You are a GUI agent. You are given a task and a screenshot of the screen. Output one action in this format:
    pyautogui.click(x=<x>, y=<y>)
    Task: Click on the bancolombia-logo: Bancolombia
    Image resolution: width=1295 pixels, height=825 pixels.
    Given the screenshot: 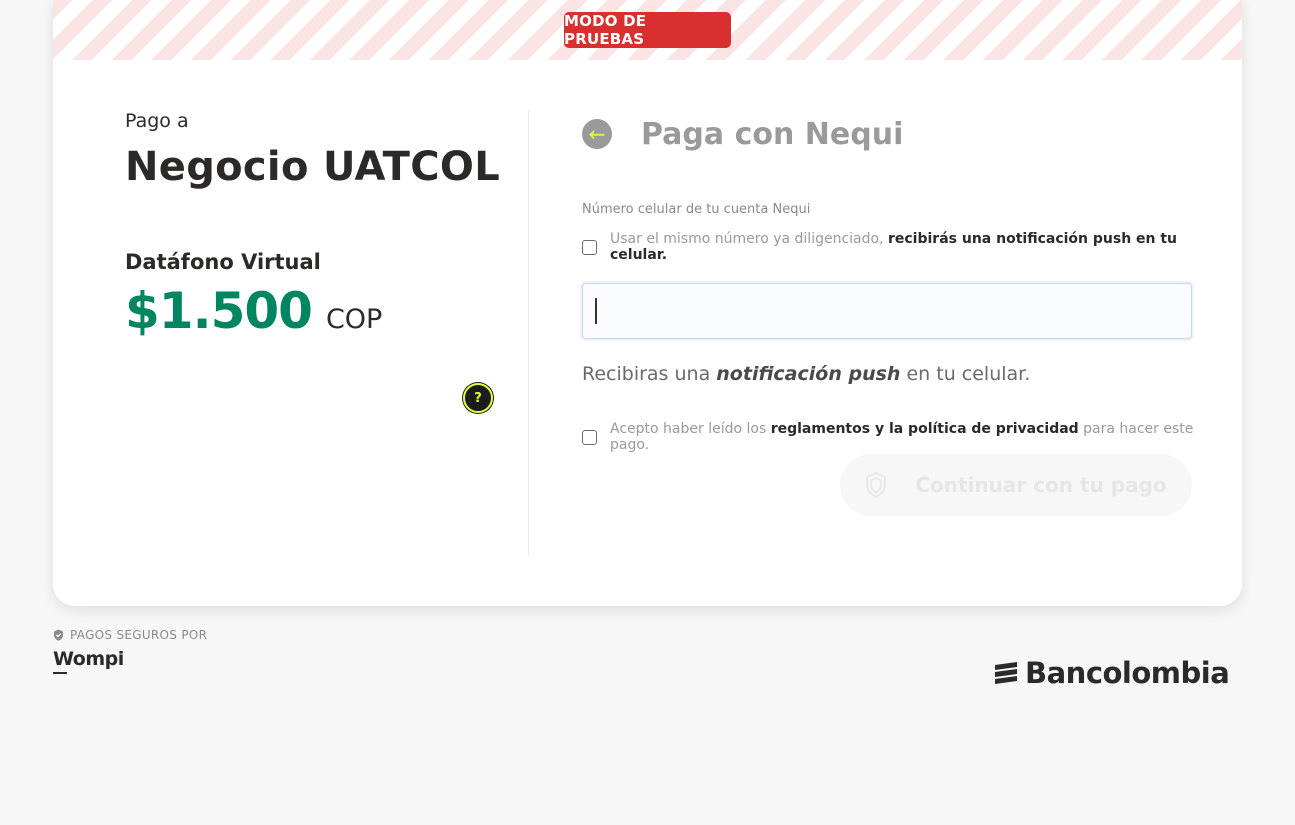 What is the action you would take?
    pyautogui.click(x=1111, y=673)
    